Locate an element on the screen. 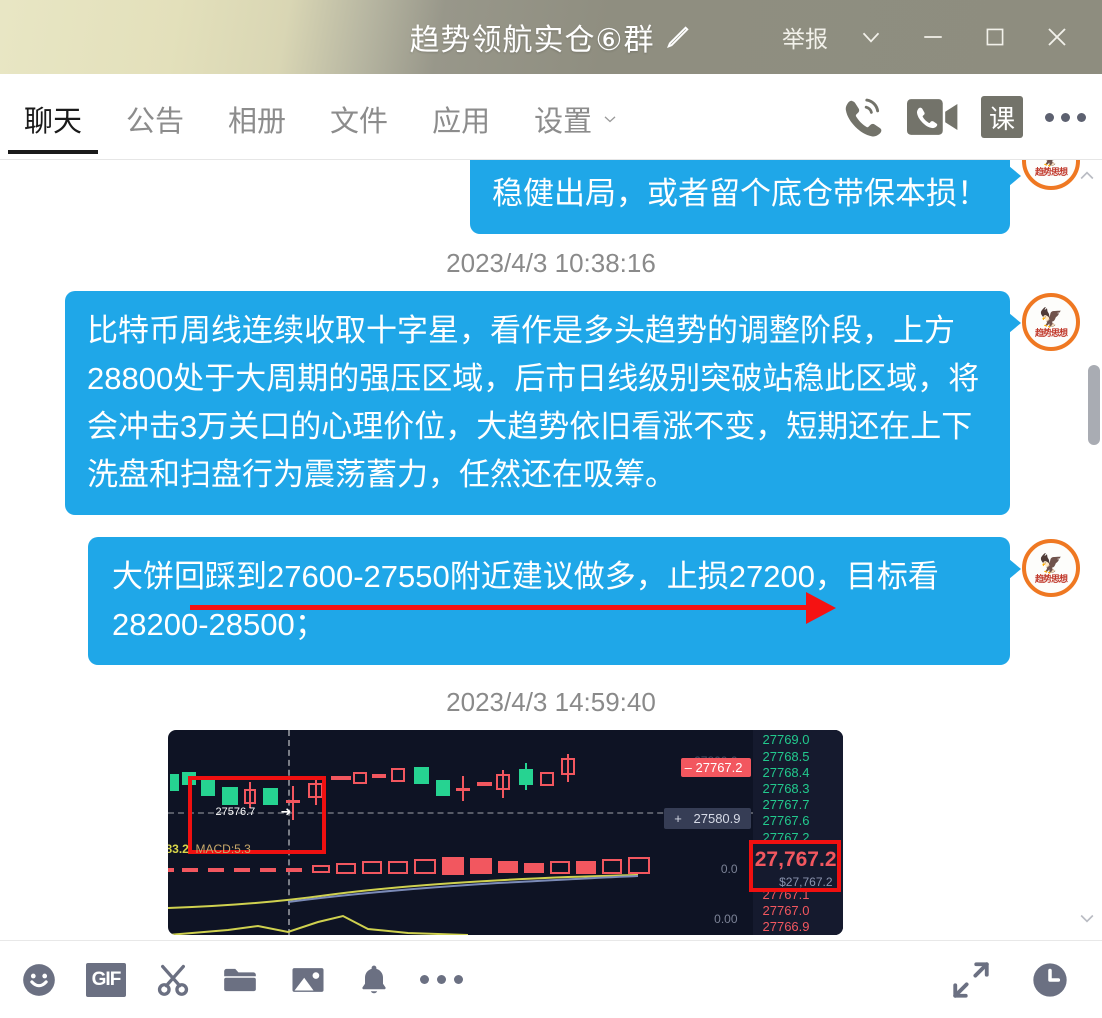  maximize-button is located at coordinates (995, 37).